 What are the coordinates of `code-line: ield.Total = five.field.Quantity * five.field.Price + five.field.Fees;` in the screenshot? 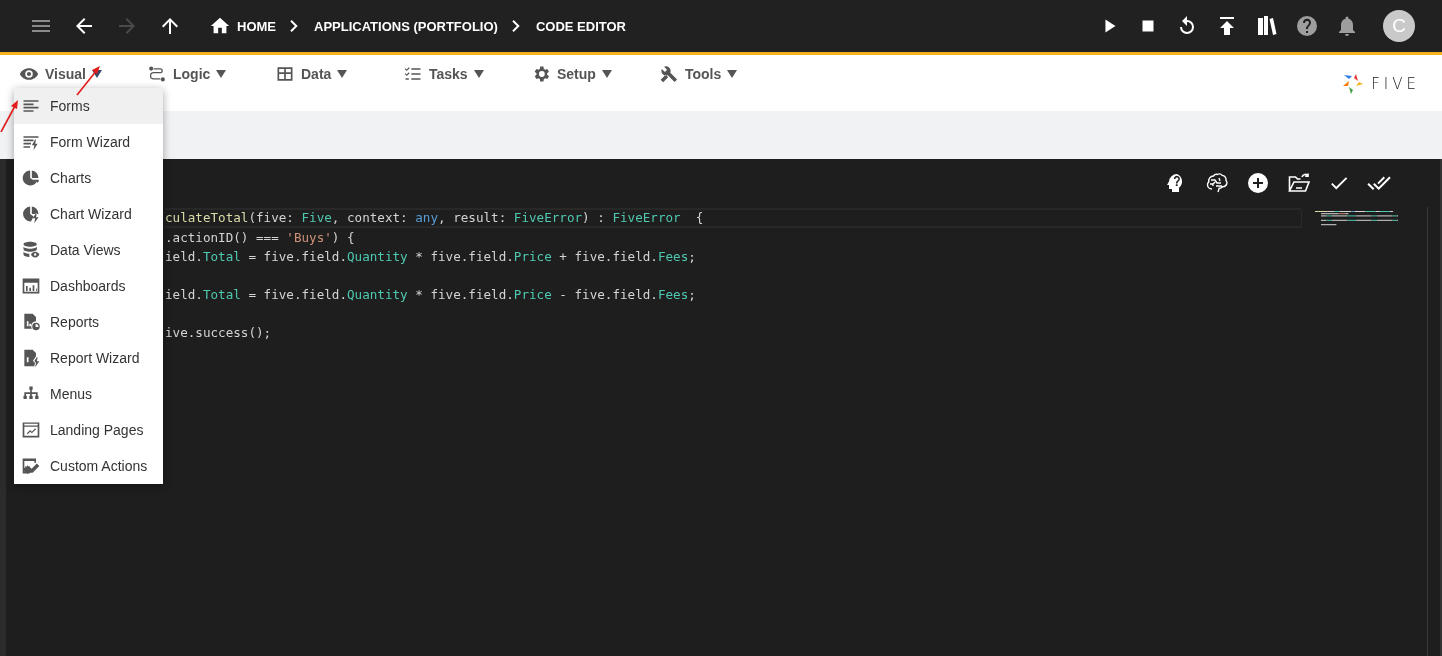 It's located at (431, 257).